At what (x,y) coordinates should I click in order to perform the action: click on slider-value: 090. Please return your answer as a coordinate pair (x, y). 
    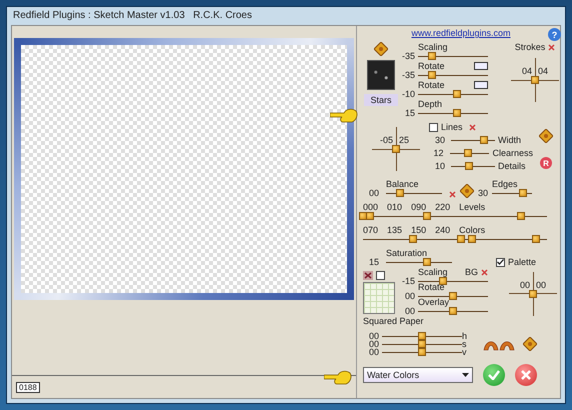
    Looking at the image, I should click on (418, 207).